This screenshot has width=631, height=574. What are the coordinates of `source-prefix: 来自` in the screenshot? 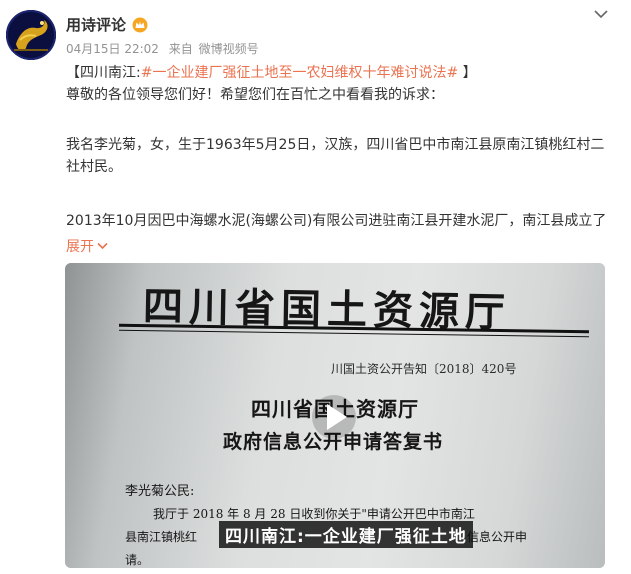 It's located at (180, 49).